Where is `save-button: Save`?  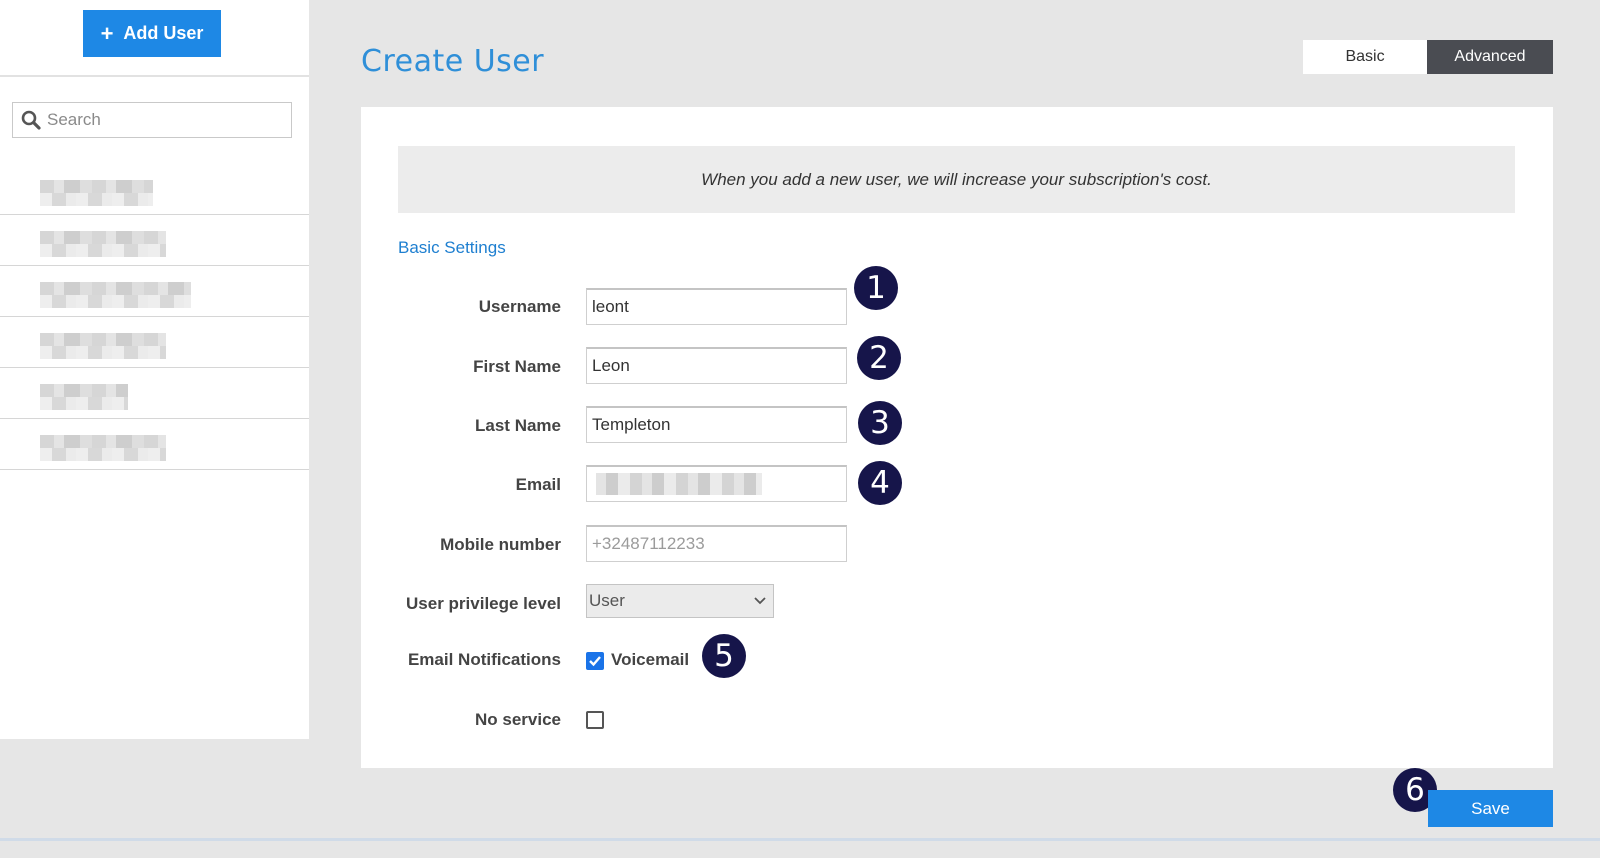
save-button: Save is located at coordinates (1490, 808).